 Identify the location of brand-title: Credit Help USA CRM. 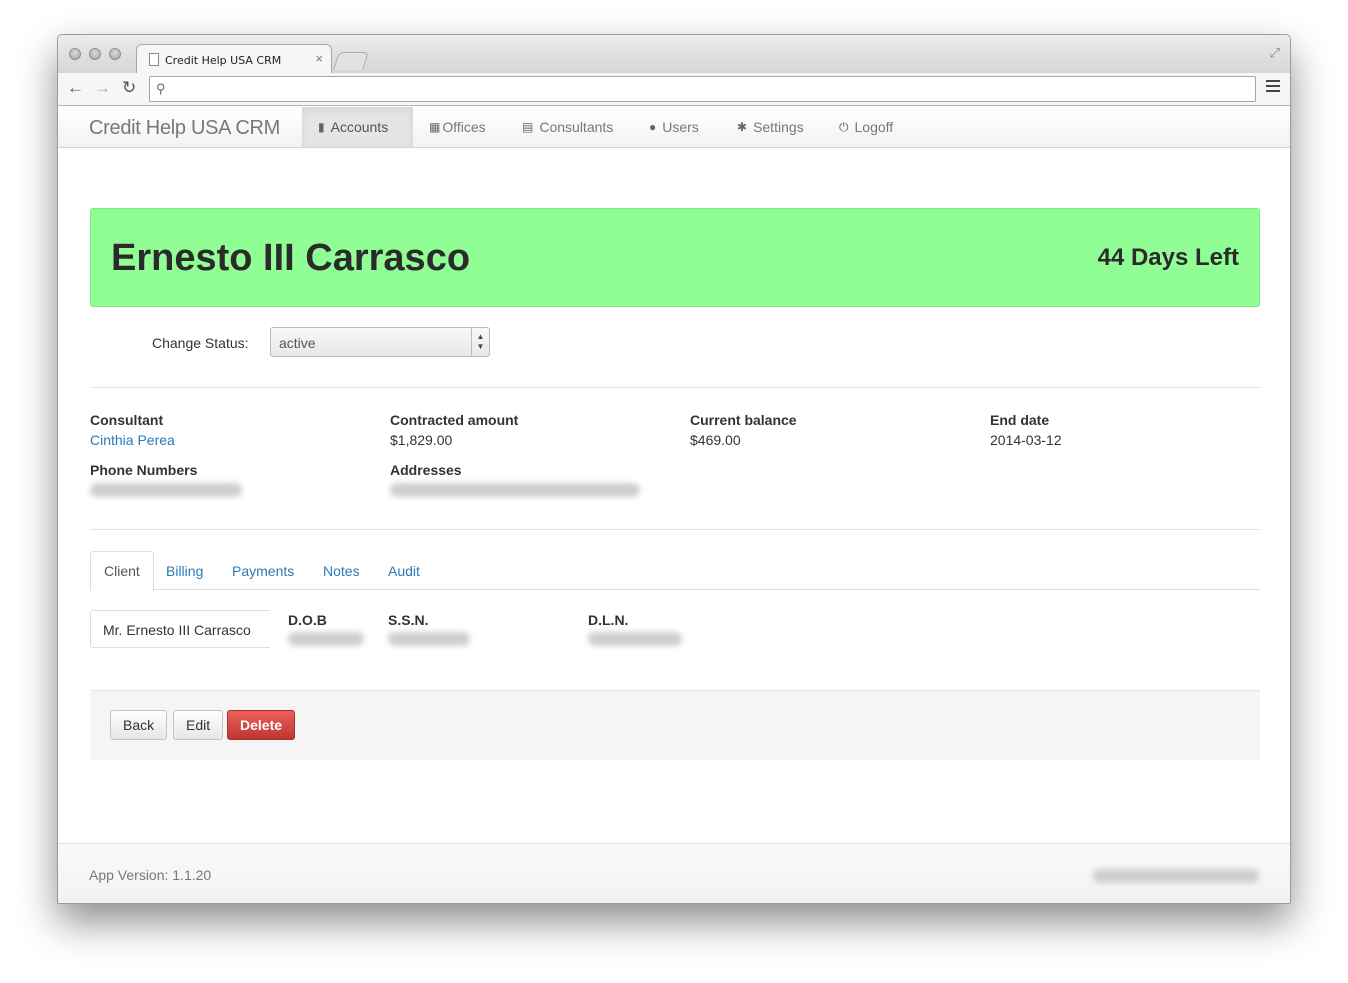
(184, 128).